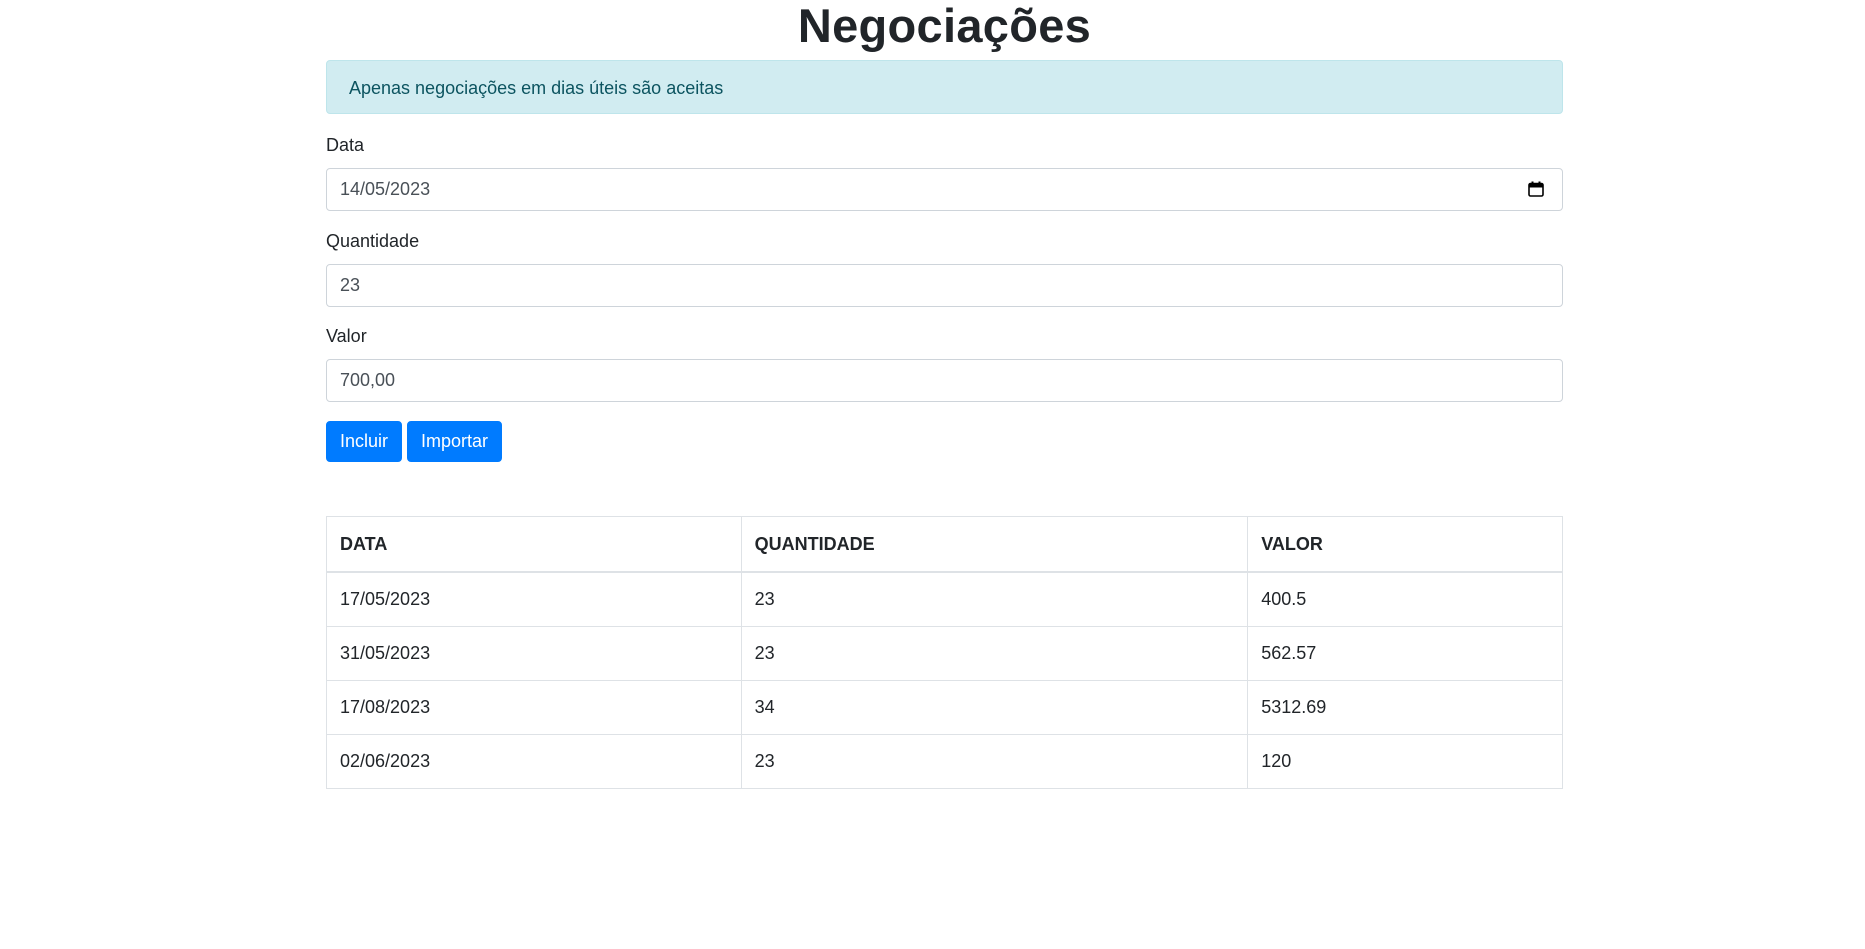 This screenshot has width=1865, height=949. Describe the element at coordinates (455, 441) in the screenshot. I see `import-button: Importar` at that location.